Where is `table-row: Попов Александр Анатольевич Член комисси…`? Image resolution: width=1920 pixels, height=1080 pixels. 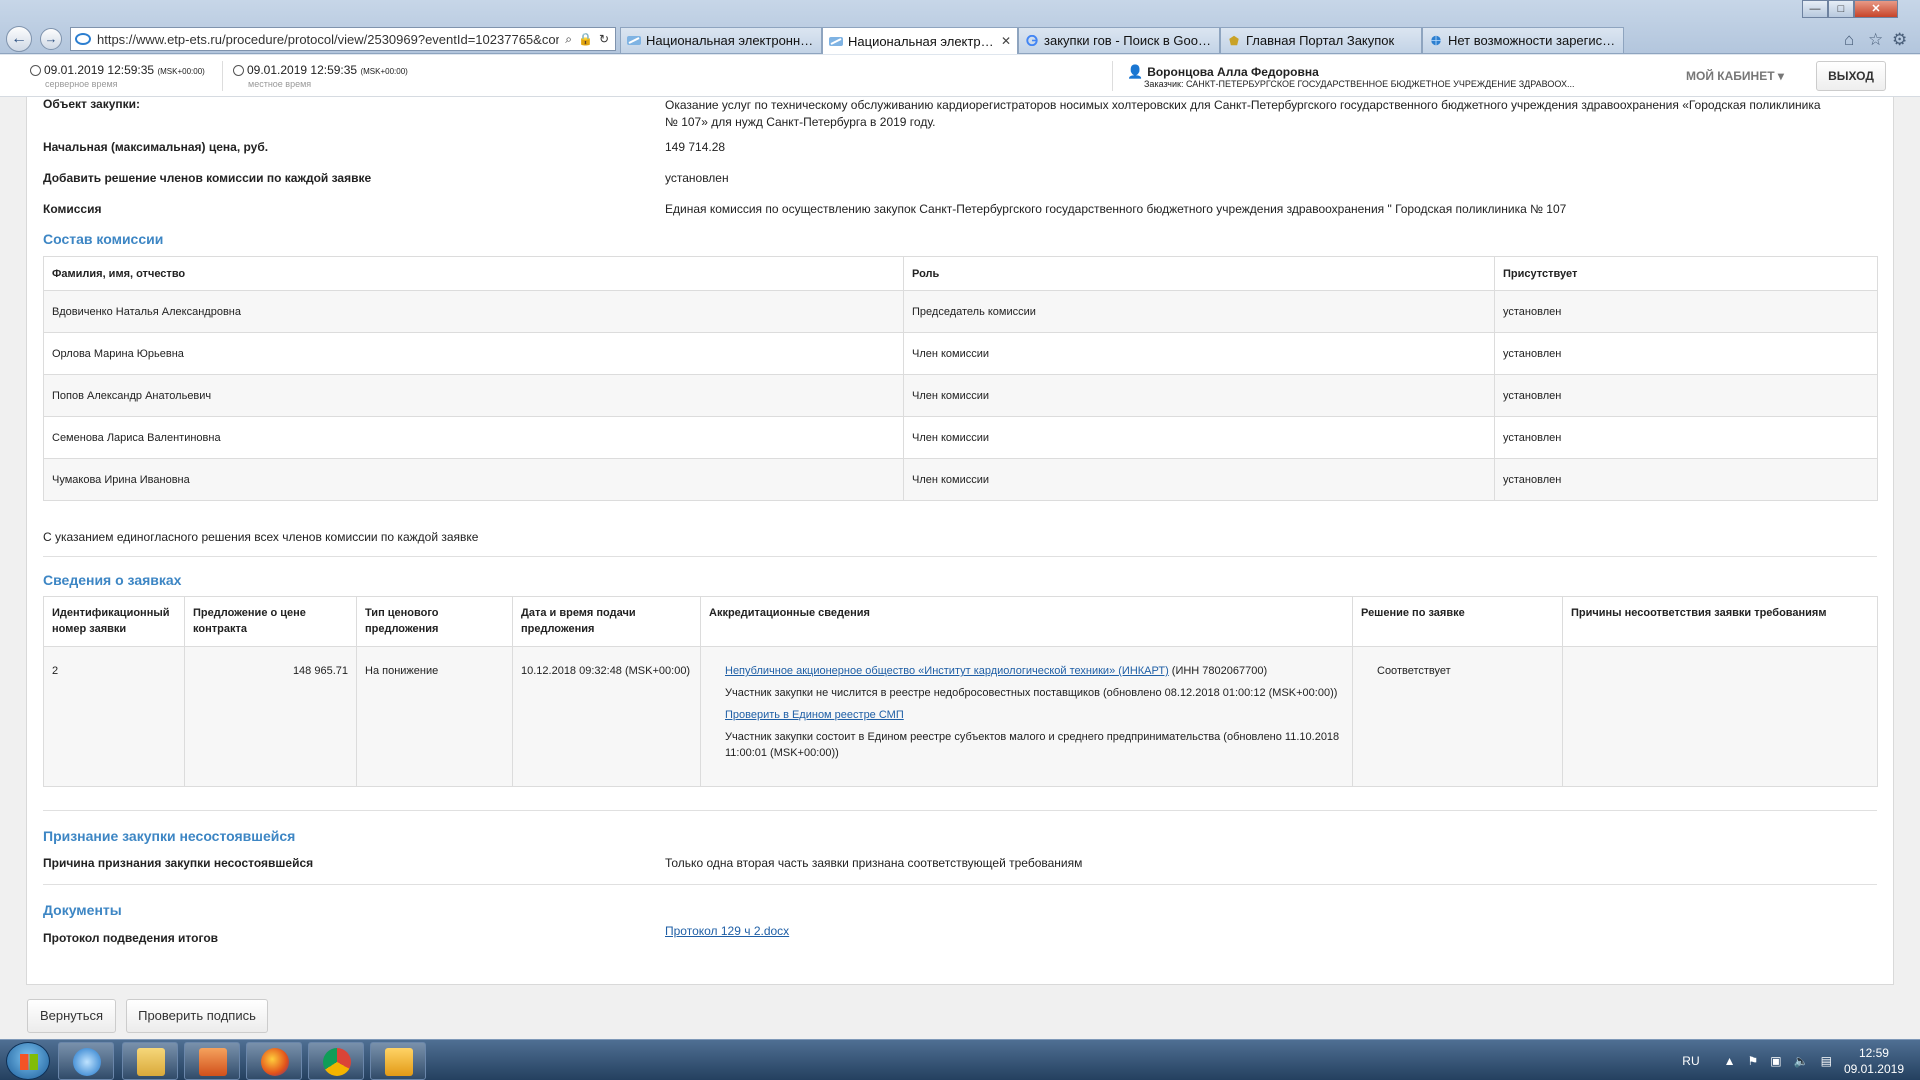 table-row: Попов Александр Анатольевич Член комисси… is located at coordinates (960, 395).